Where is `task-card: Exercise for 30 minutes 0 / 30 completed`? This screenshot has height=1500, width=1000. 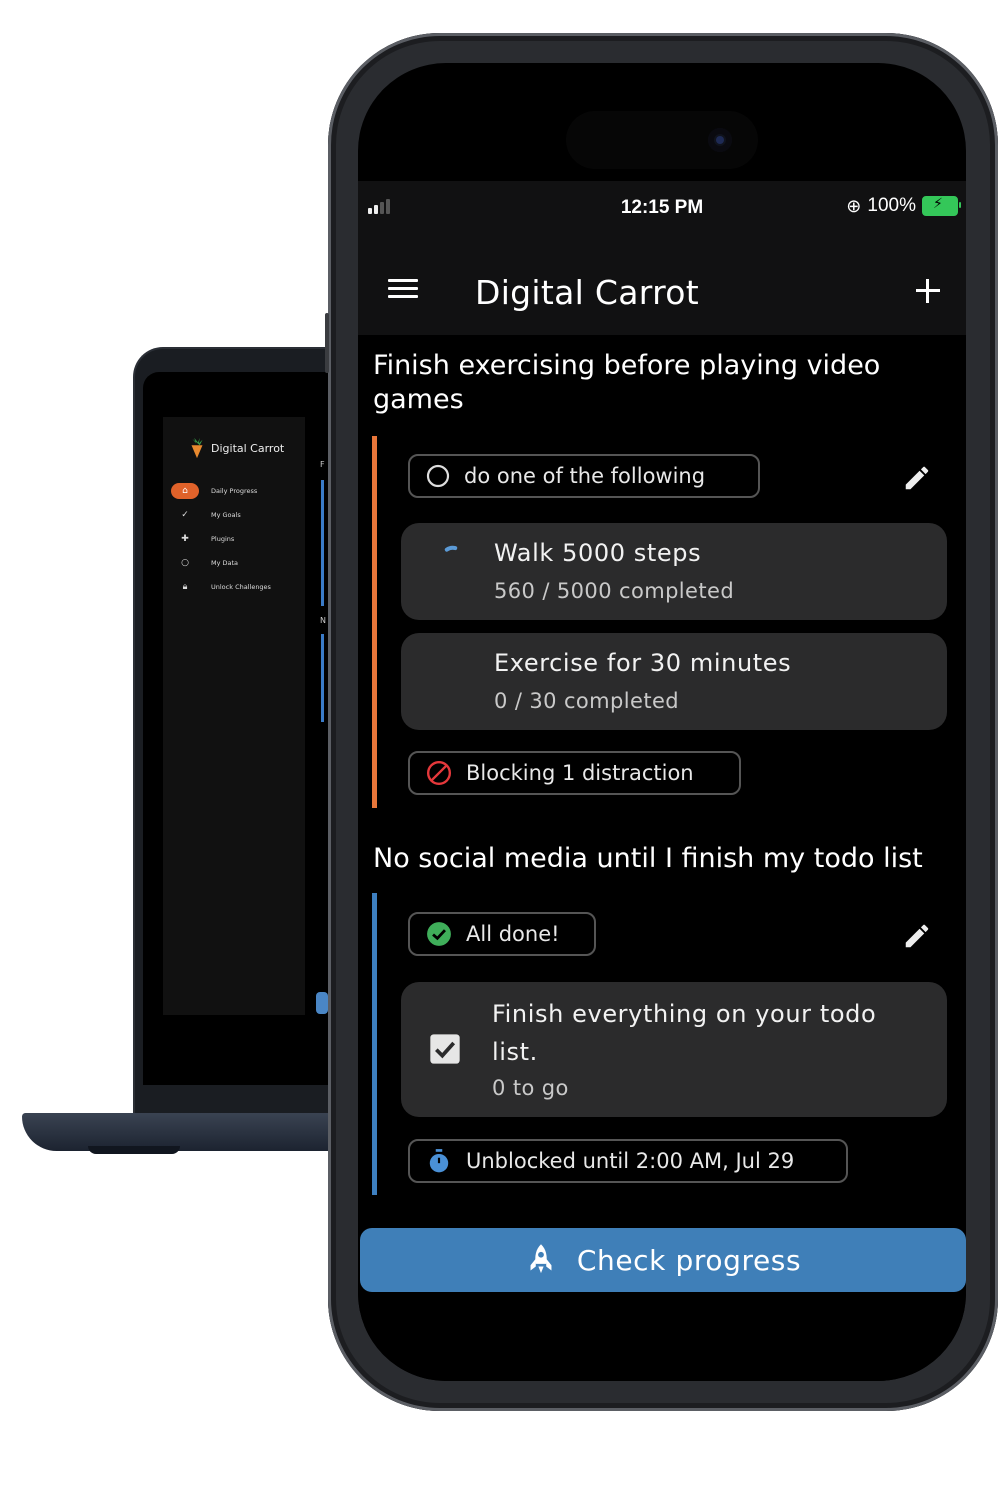
task-card: Exercise for 30 minutes 0 / 30 completed is located at coordinates (674, 681).